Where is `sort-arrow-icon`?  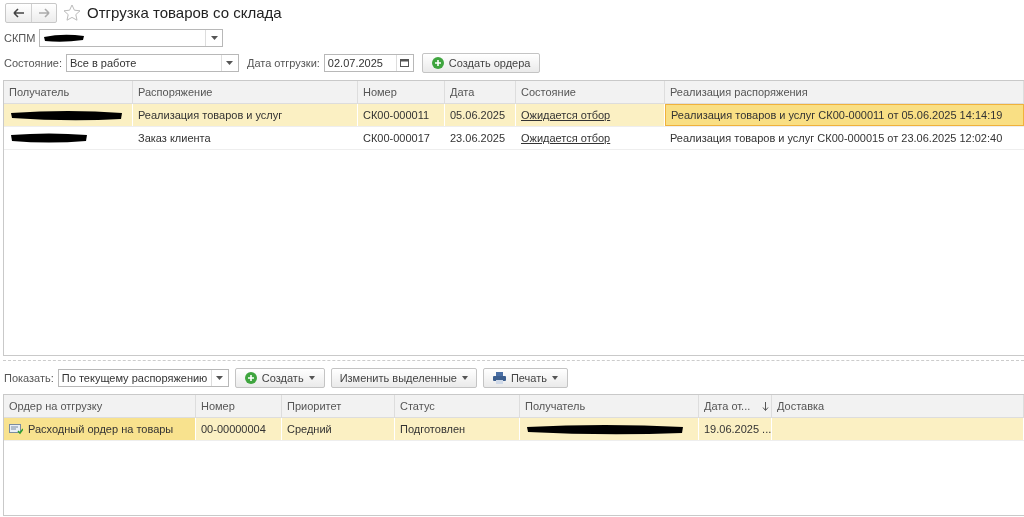
sort-arrow-icon is located at coordinates (766, 406).